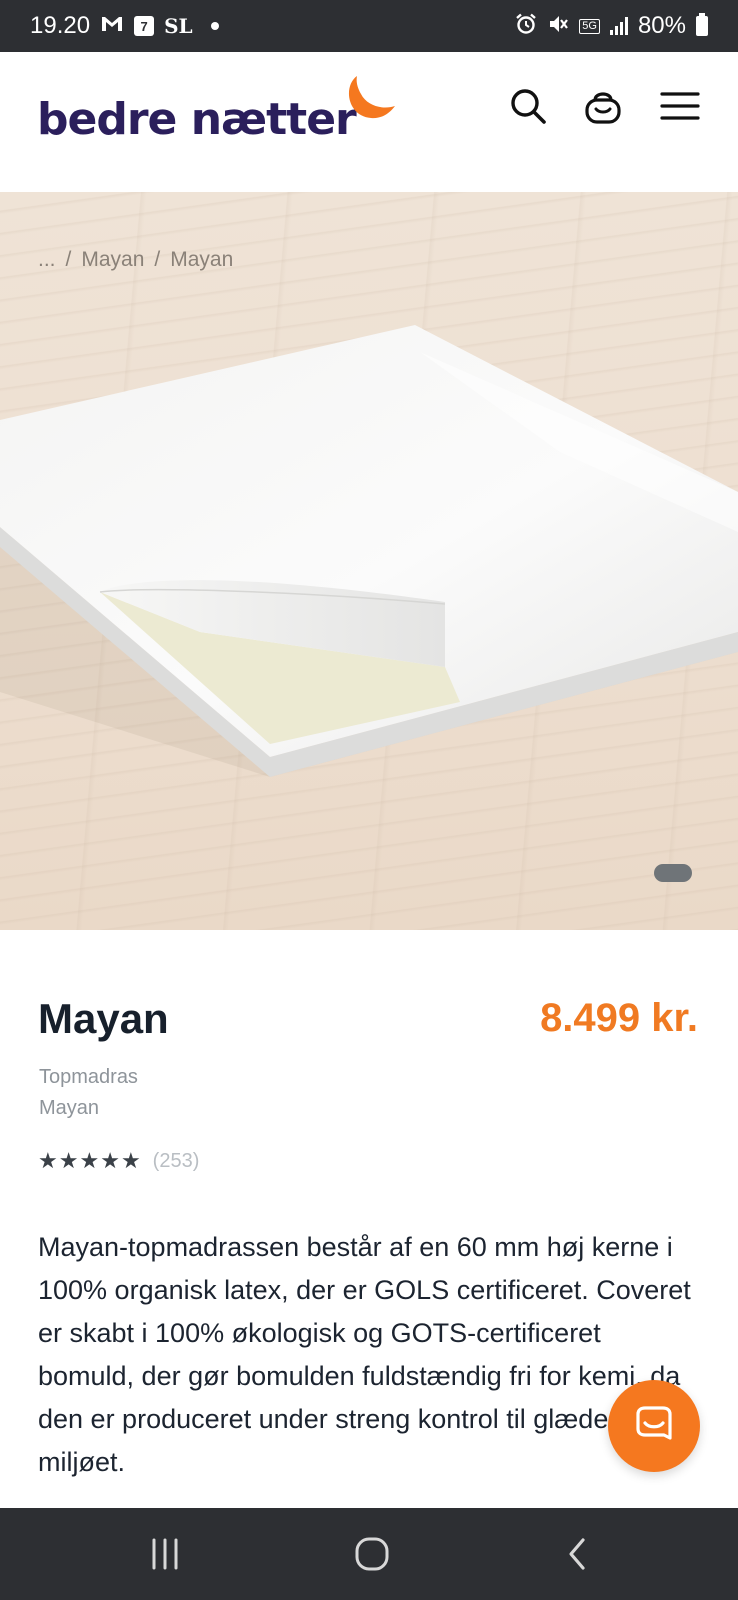 The image size is (738, 1600). Describe the element at coordinates (103, 1018) in the screenshot. I see `product-title: Mayan` at that location.